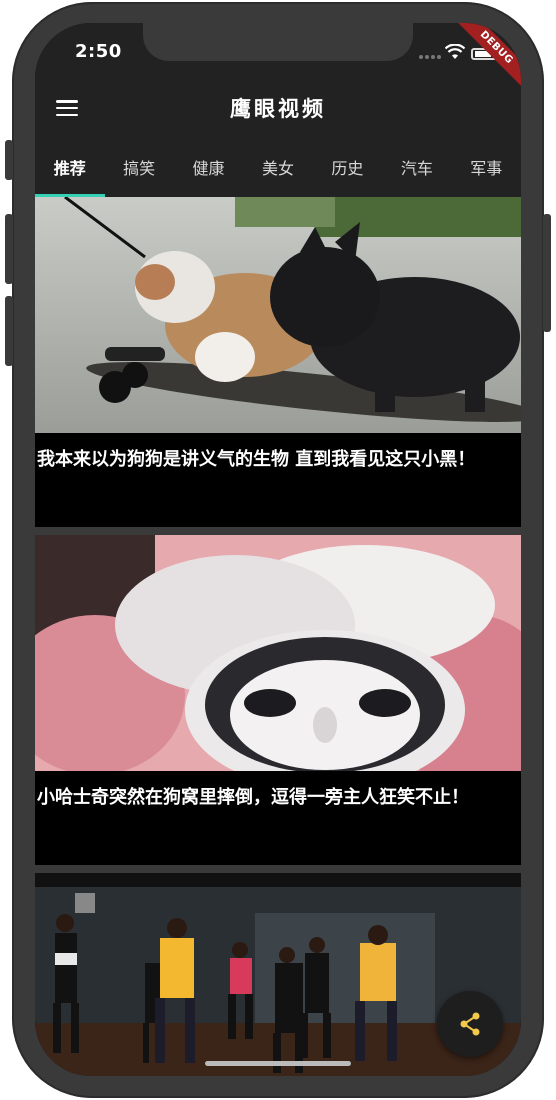 This screenshot has width=556, height=1100. I want to click on tab-recommended: 推荐, so click(69, 167).